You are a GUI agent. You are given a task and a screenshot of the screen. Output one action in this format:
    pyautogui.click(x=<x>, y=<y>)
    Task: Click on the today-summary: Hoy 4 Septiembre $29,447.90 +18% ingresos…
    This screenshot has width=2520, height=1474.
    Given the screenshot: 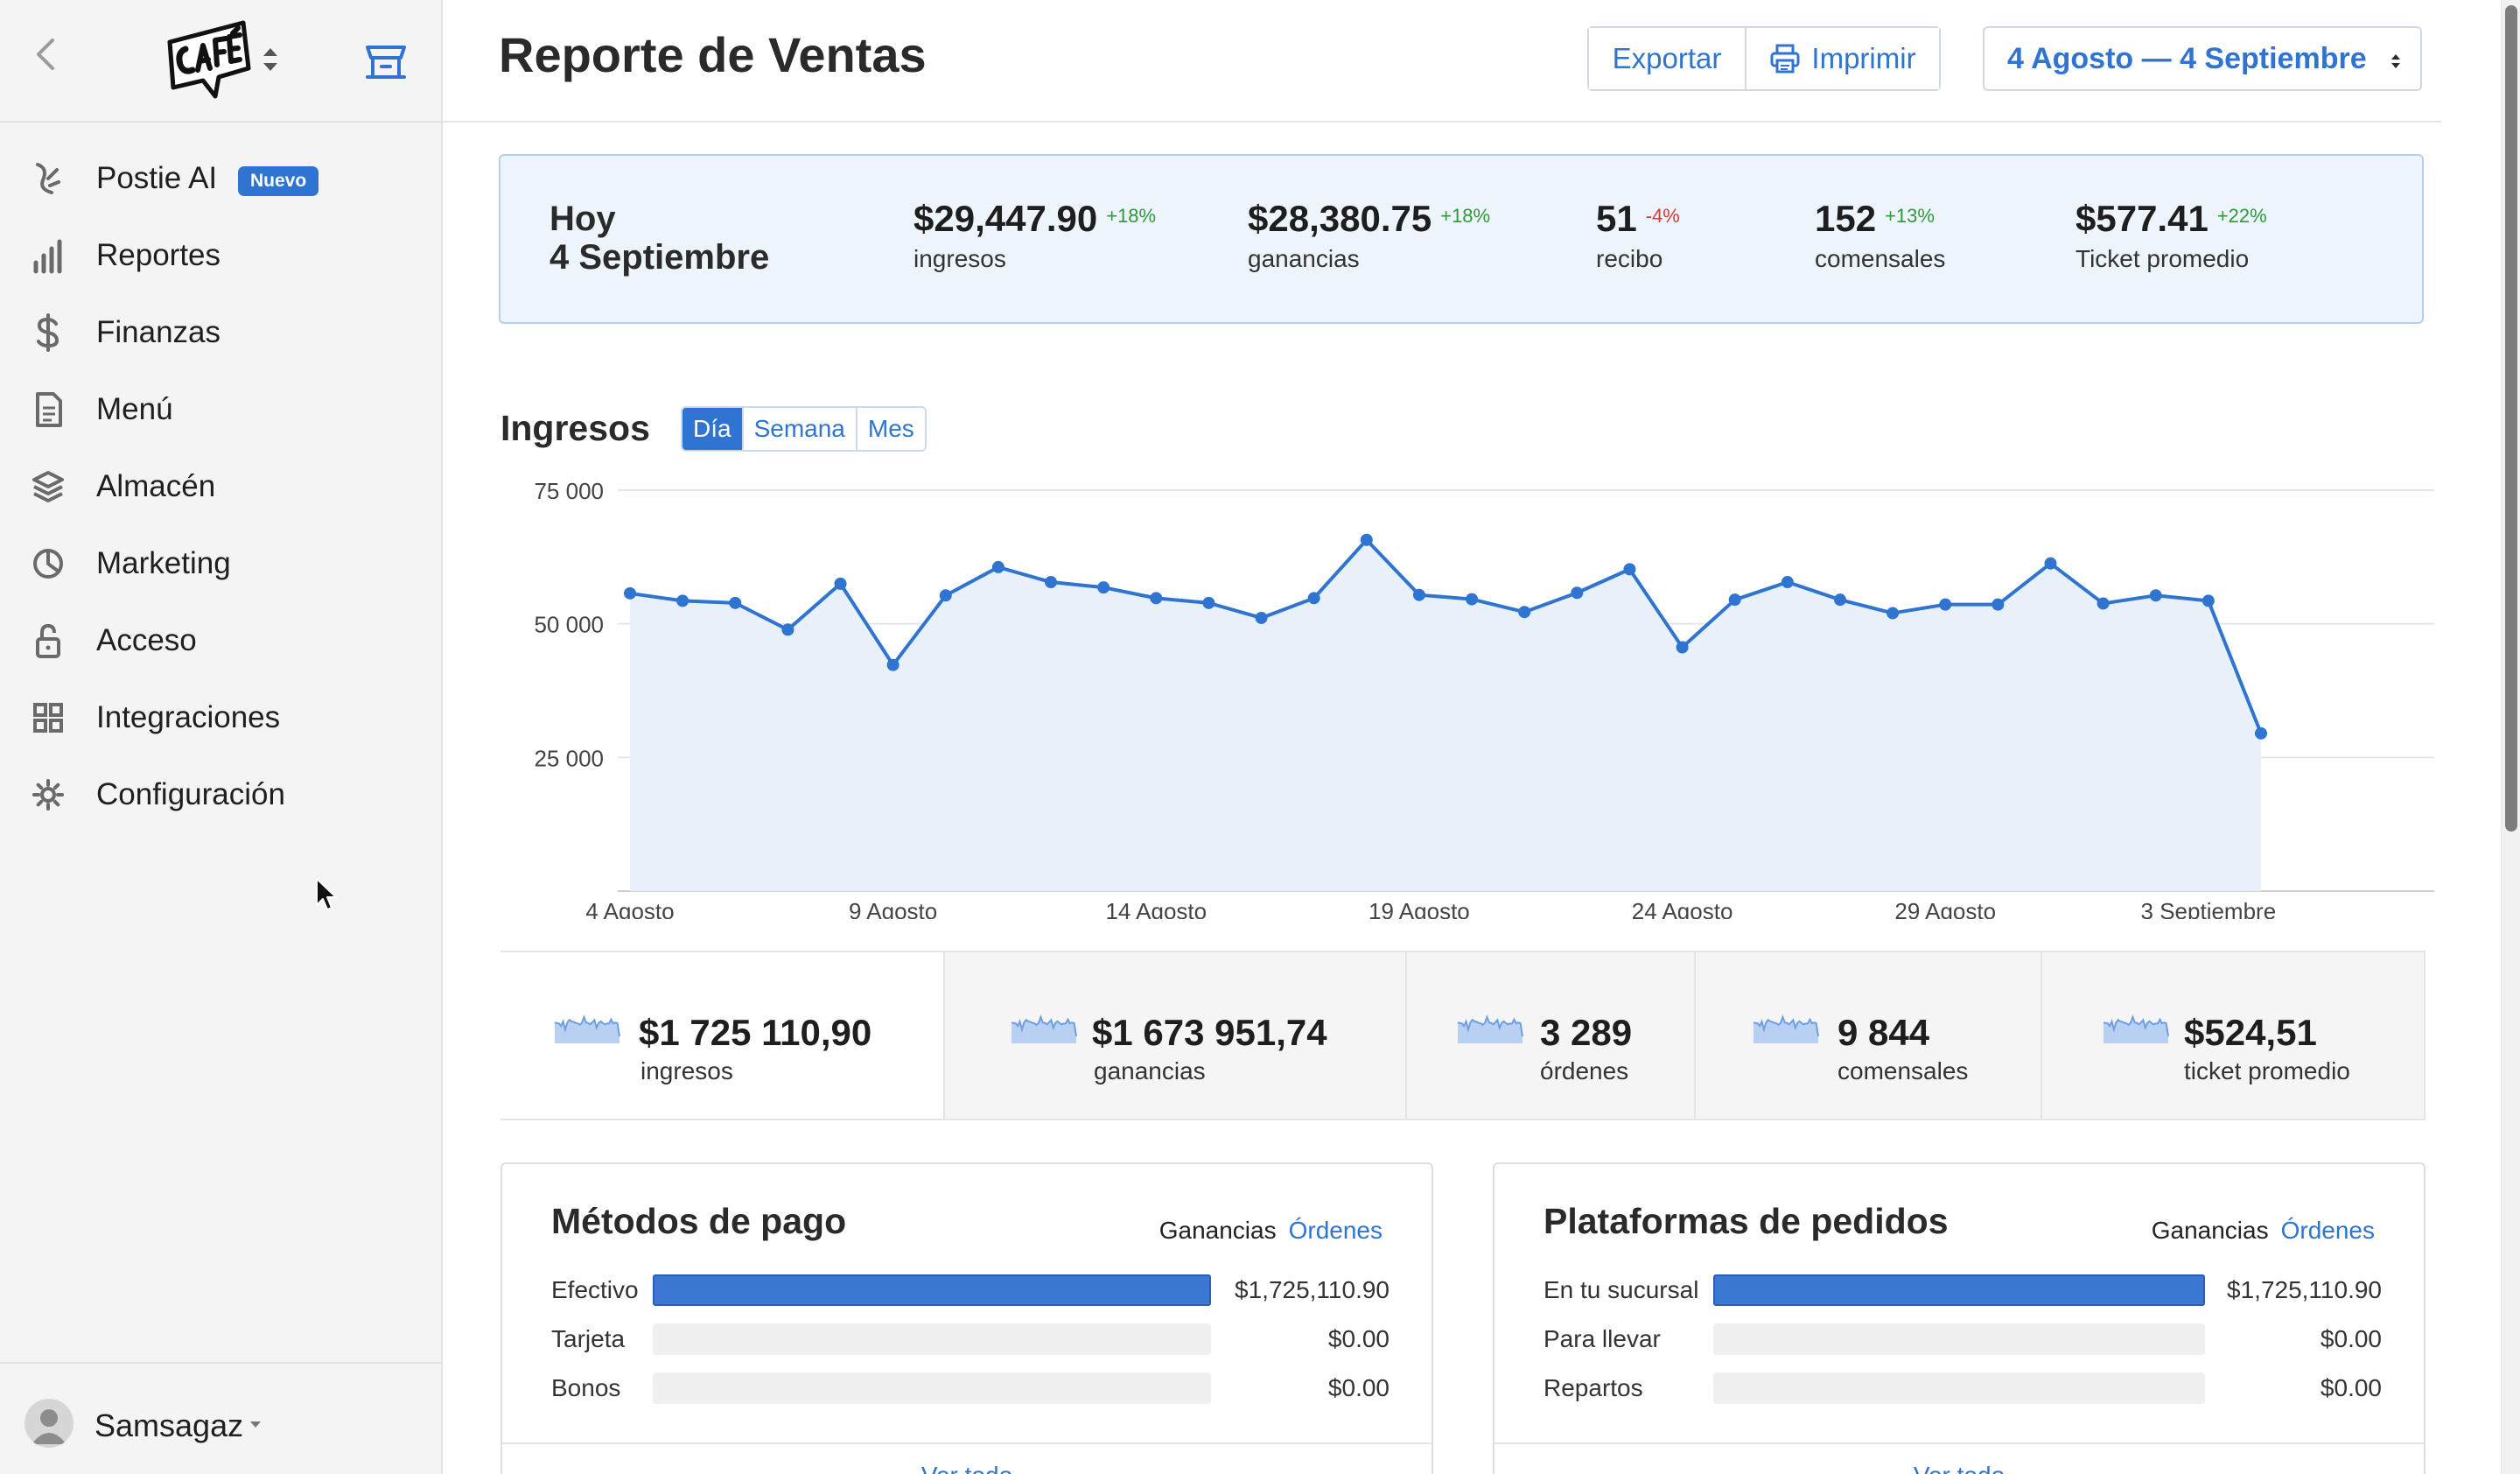 What is the action you would take?
    pyautogui.click(x=1461, y=239)
    